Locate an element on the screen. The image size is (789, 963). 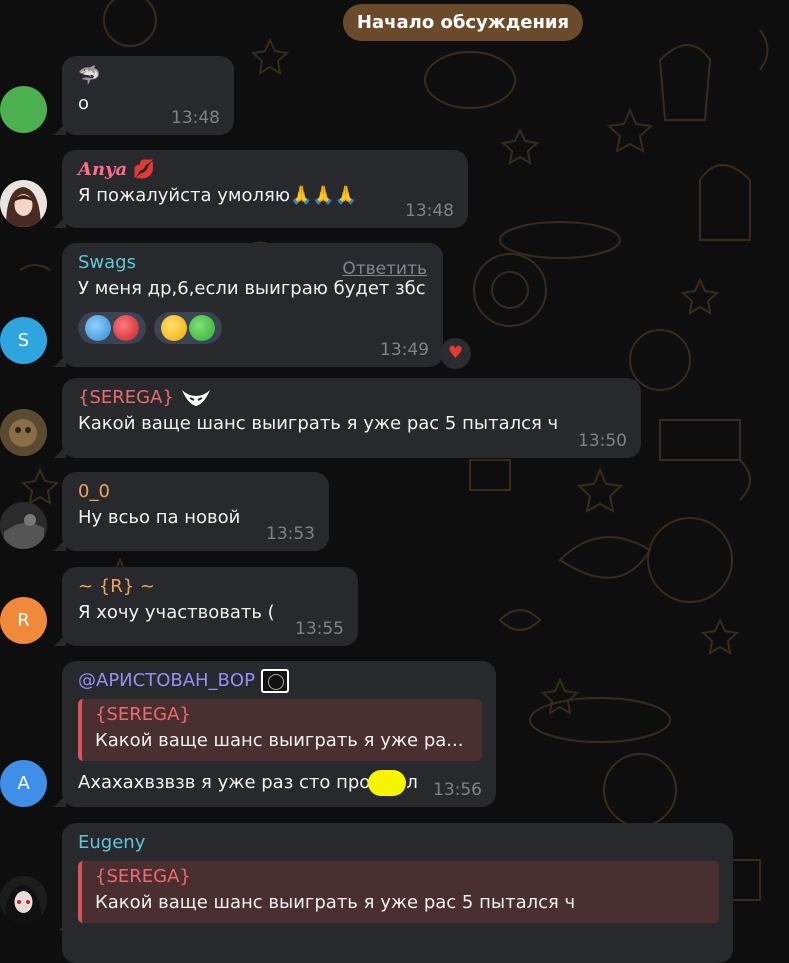
sender-name: @АРИСТОВАН_ВОР is located at coordinates (166, 680).